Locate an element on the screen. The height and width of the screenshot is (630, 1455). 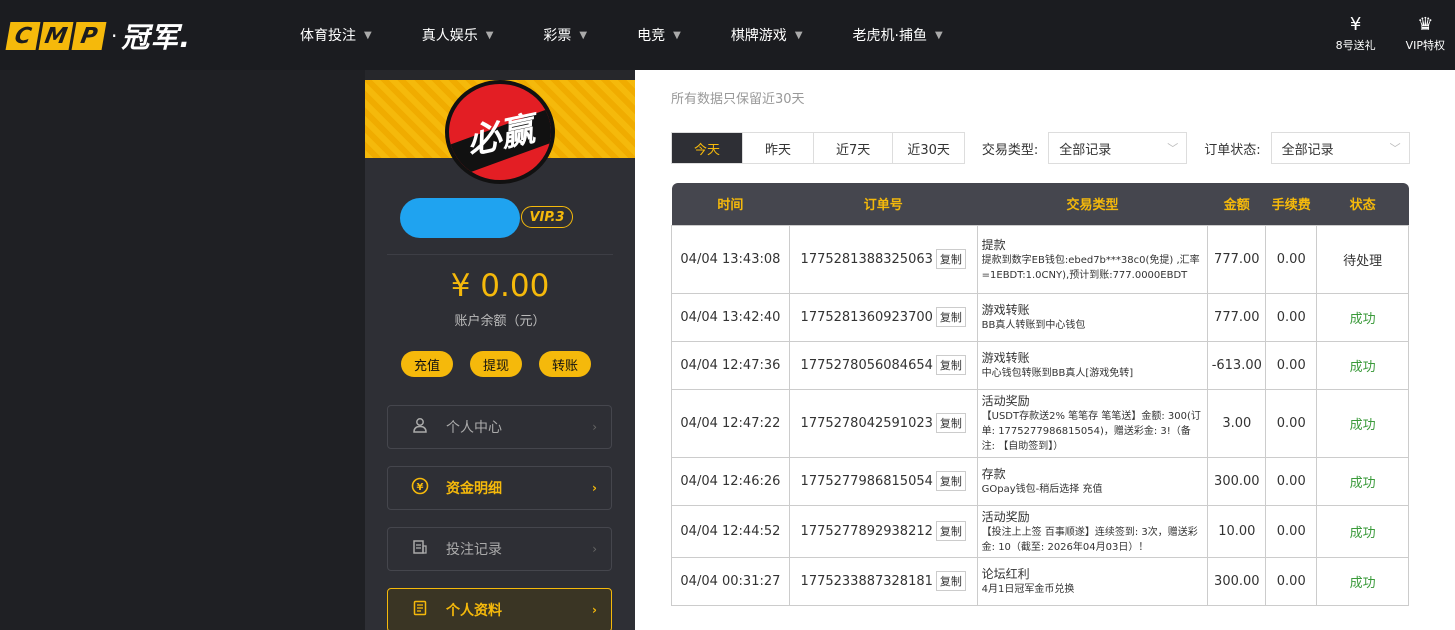
logo-letter: M is located at coordinates (56, 36).